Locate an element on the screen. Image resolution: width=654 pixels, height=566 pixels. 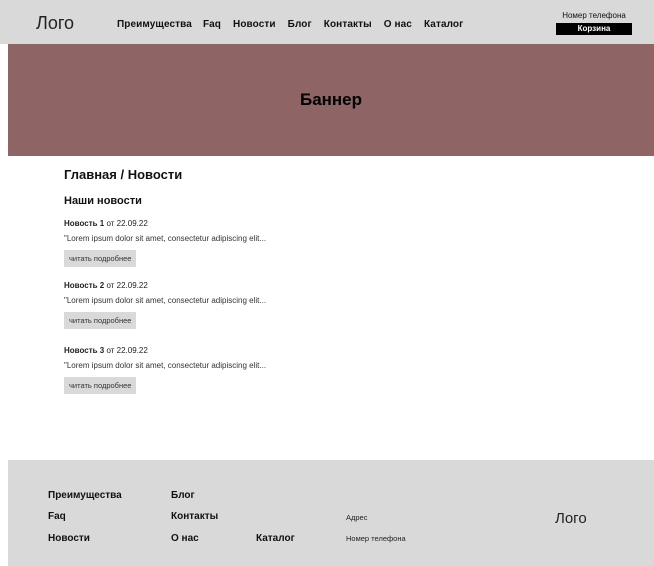
nav-item-advantages: Преимущества is located at coordinates (154, 24).